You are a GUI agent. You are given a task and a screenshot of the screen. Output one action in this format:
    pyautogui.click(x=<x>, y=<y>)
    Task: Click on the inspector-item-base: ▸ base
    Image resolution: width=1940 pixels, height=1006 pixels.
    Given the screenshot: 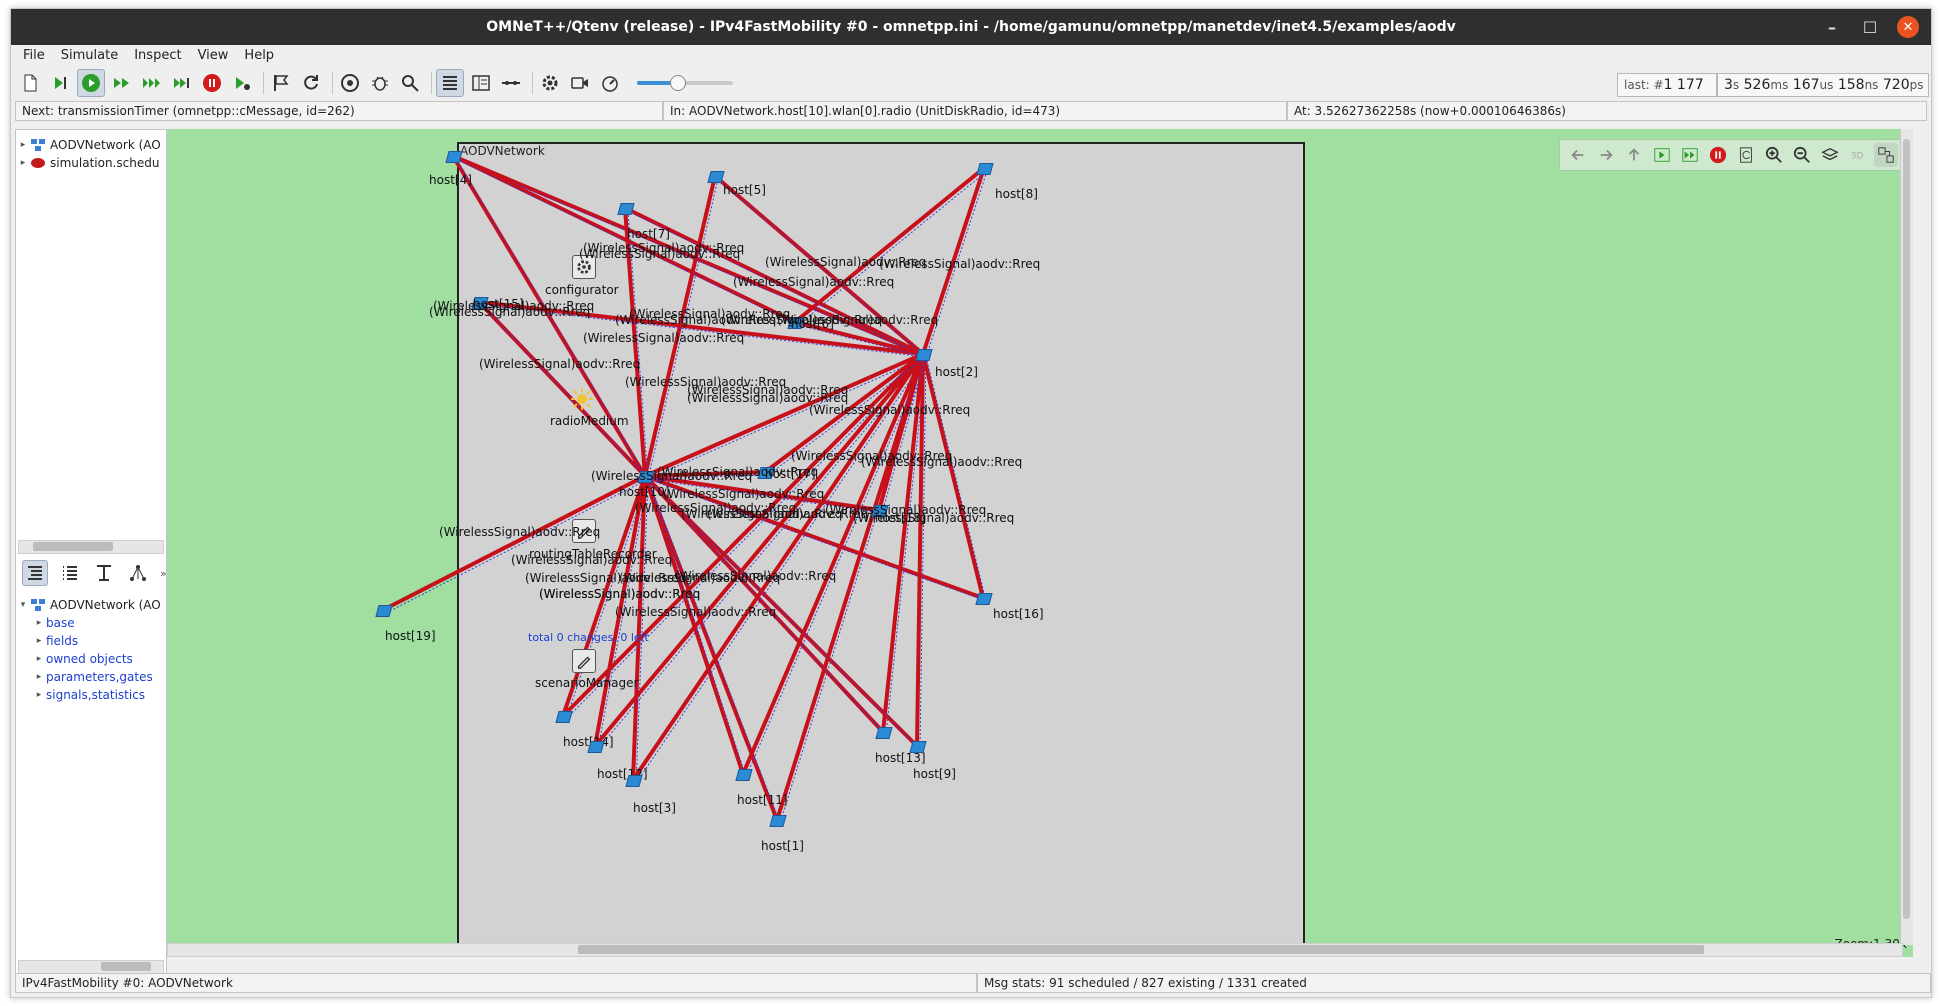 What is the action you would take?
    pyautogui.click(x=53, y=623)
    